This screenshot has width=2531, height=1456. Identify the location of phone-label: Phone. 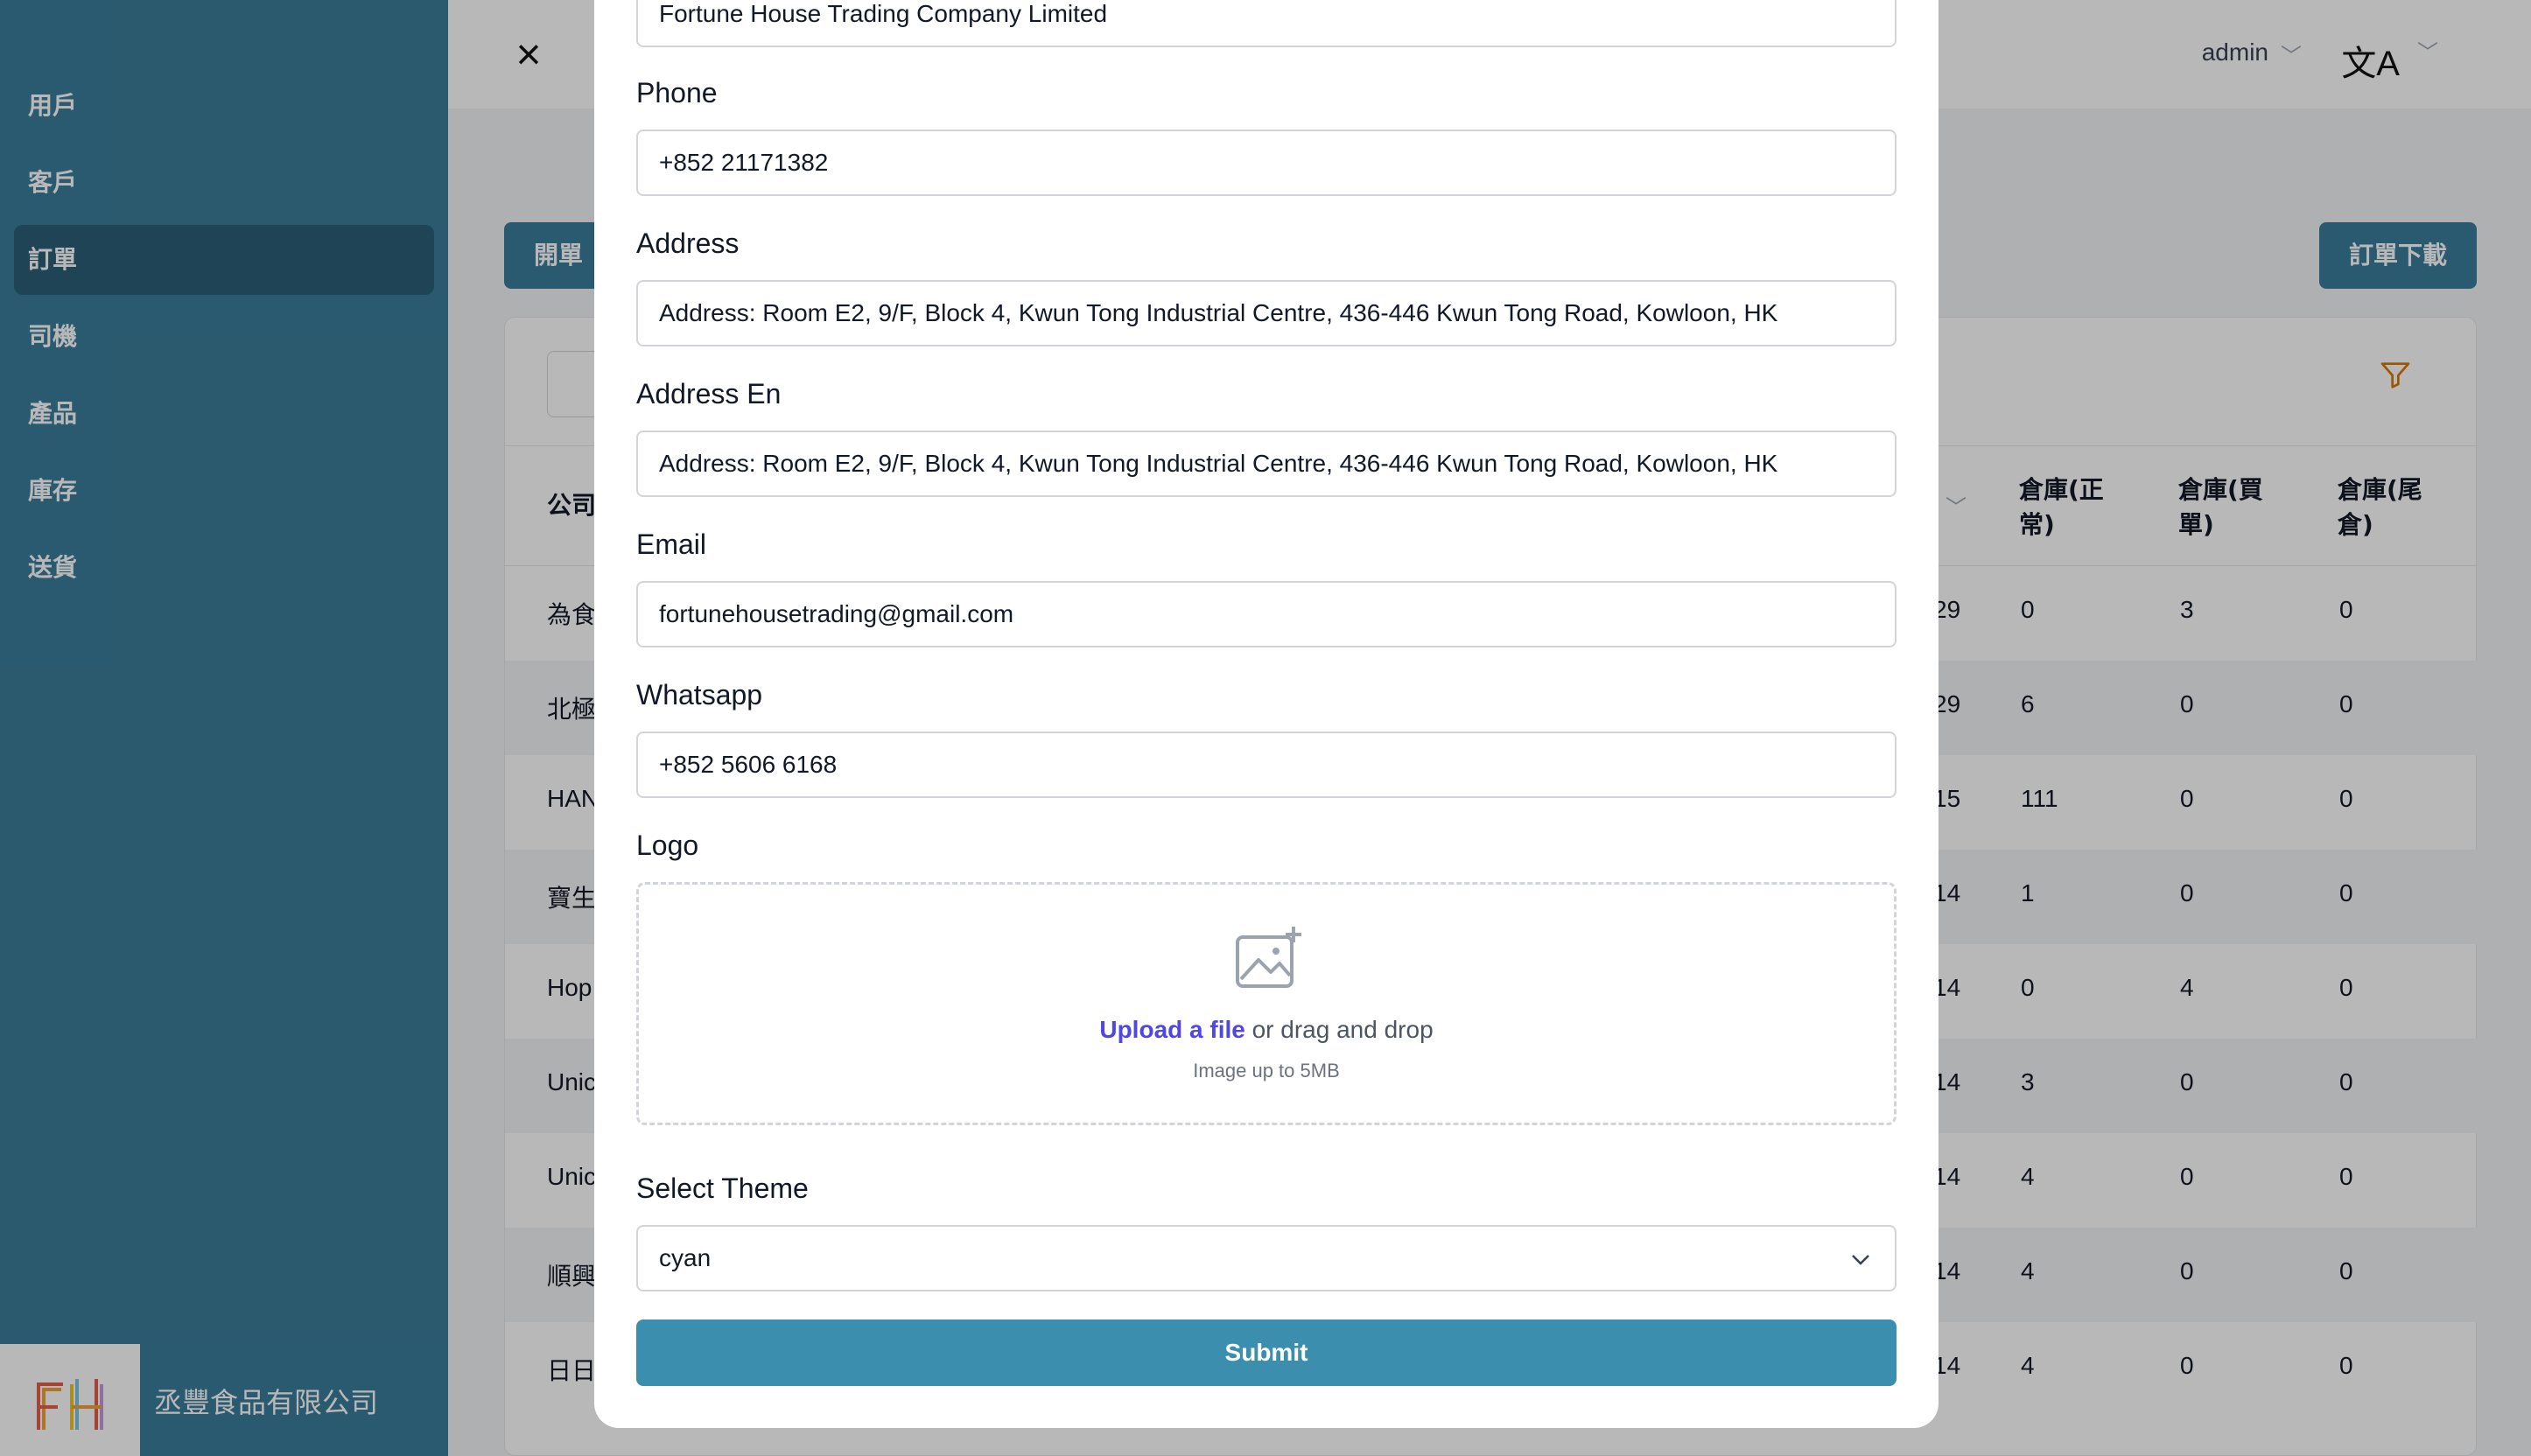
(677, 92).